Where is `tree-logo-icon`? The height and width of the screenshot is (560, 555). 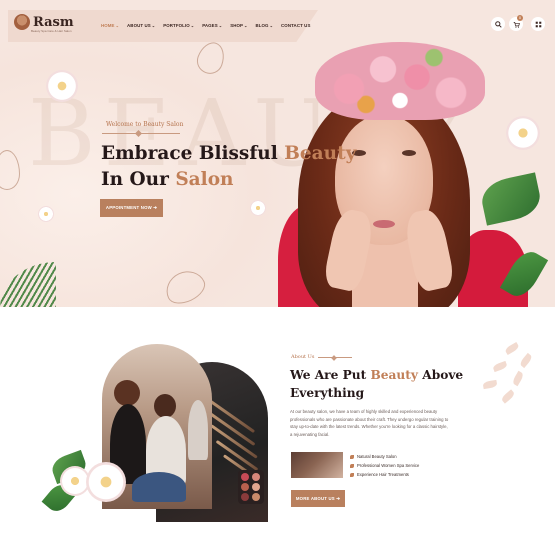 tree-logo-icon is located at coordinates (22, 22).